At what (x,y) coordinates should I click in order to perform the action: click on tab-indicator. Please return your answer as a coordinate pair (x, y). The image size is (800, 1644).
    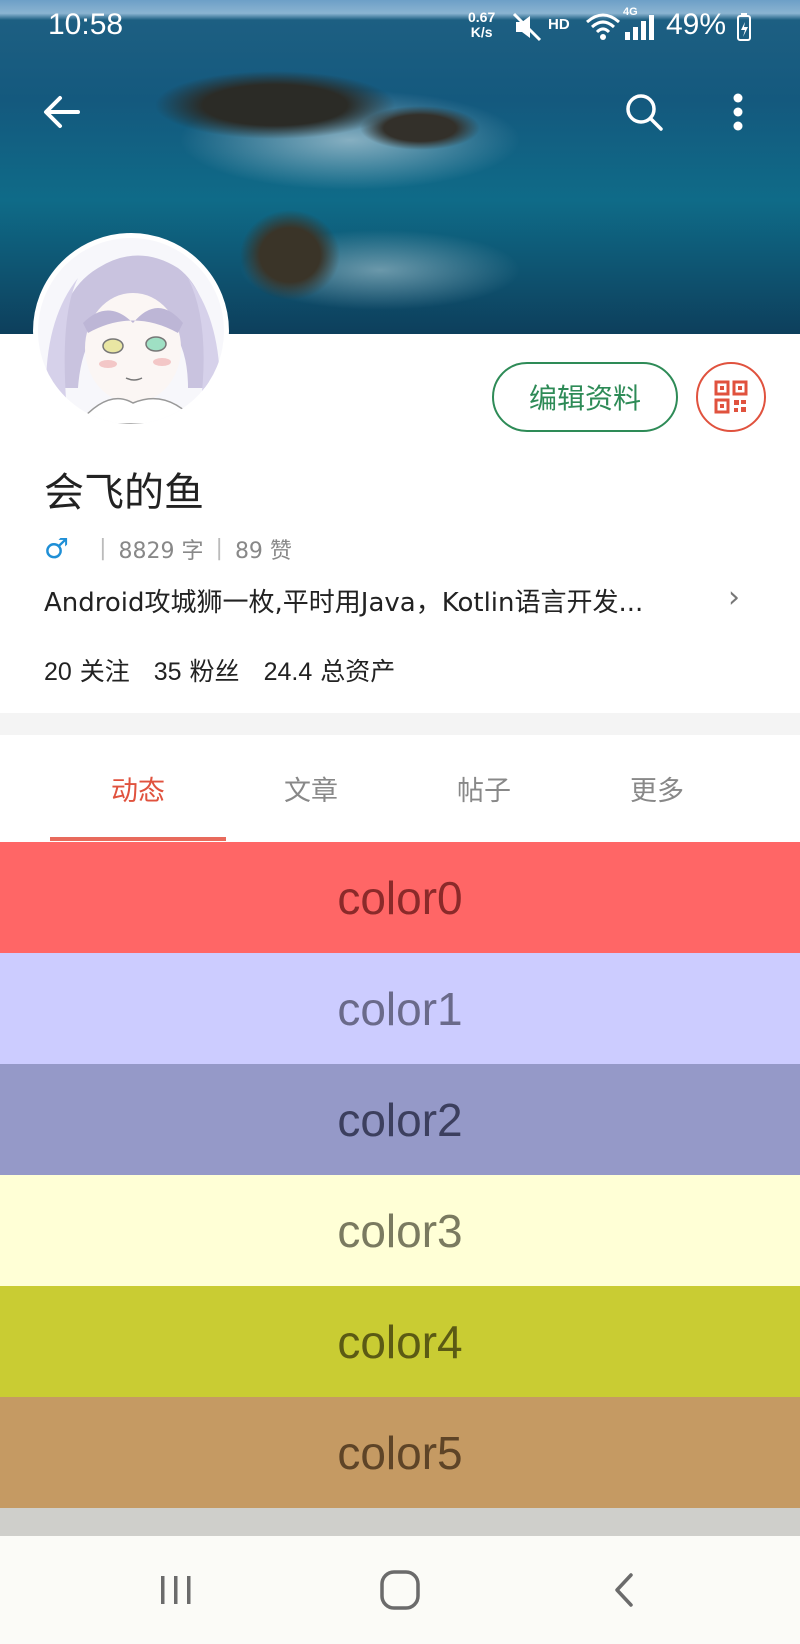
    Looking at the image, I should click on (138, 839).